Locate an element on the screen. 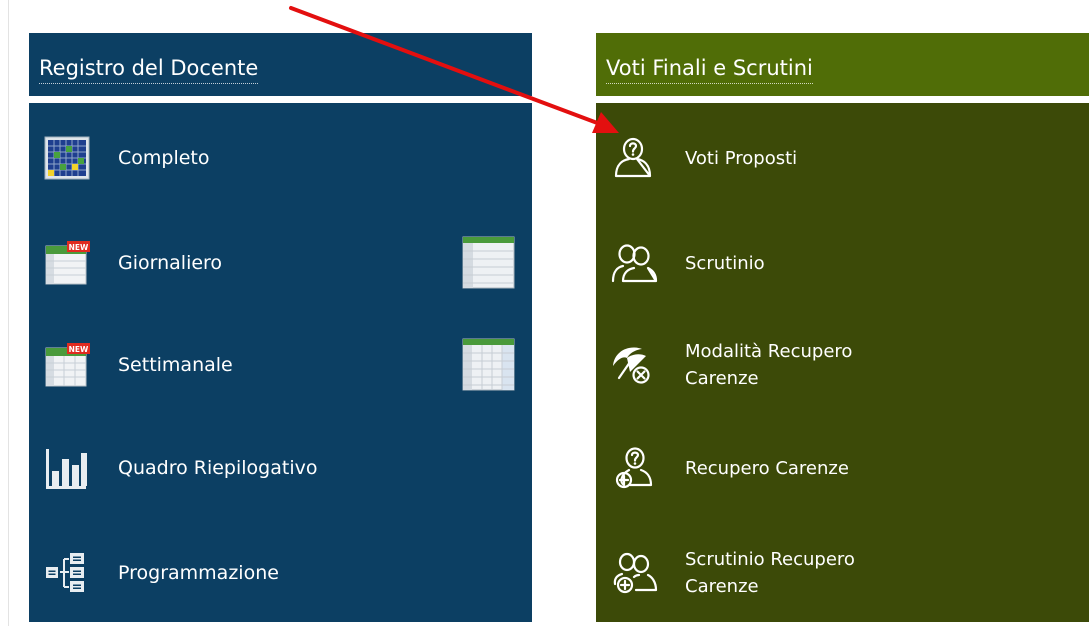 The image size is (1089, 626). voti-panel-header: Voti Finali e Scrutini is located at coordinates (842, 64).